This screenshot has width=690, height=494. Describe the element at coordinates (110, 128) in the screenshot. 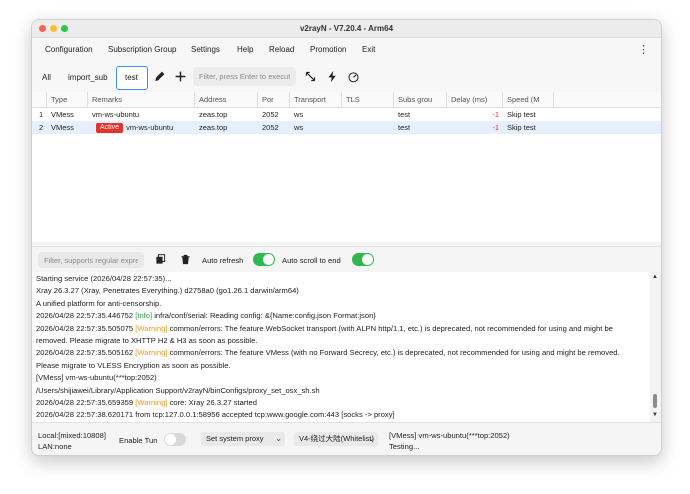

I see `active-badge: Active` at that location.